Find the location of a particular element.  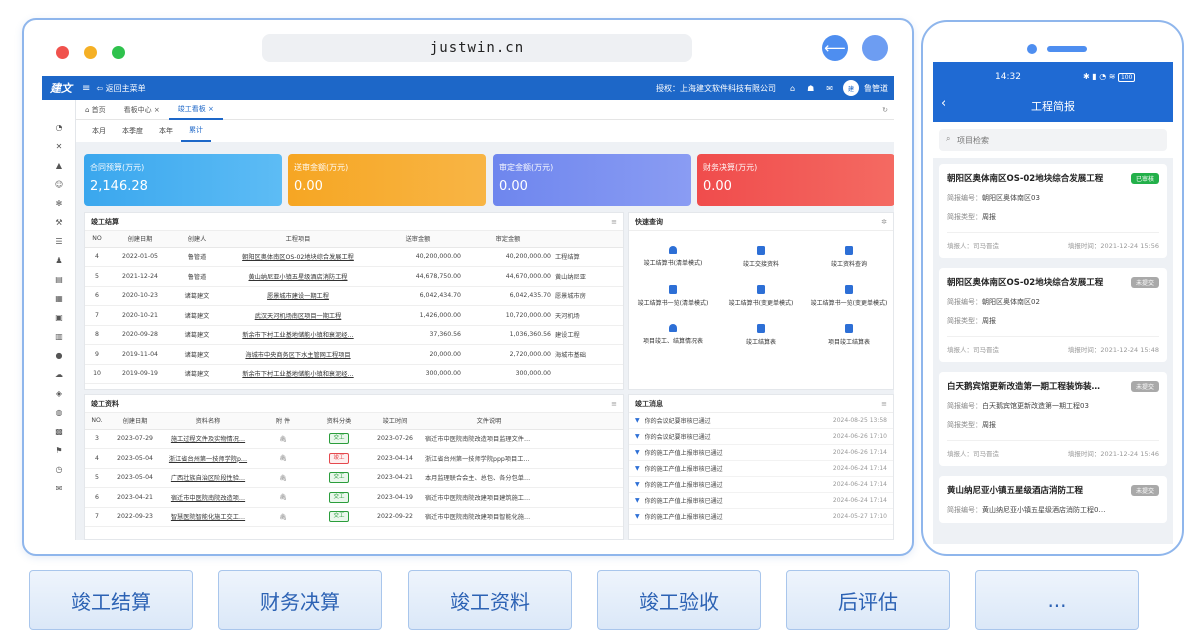

cell-project: 黄山纳尼亚小镇五星级酒店消防工程 is located at coordinates (298, 276).